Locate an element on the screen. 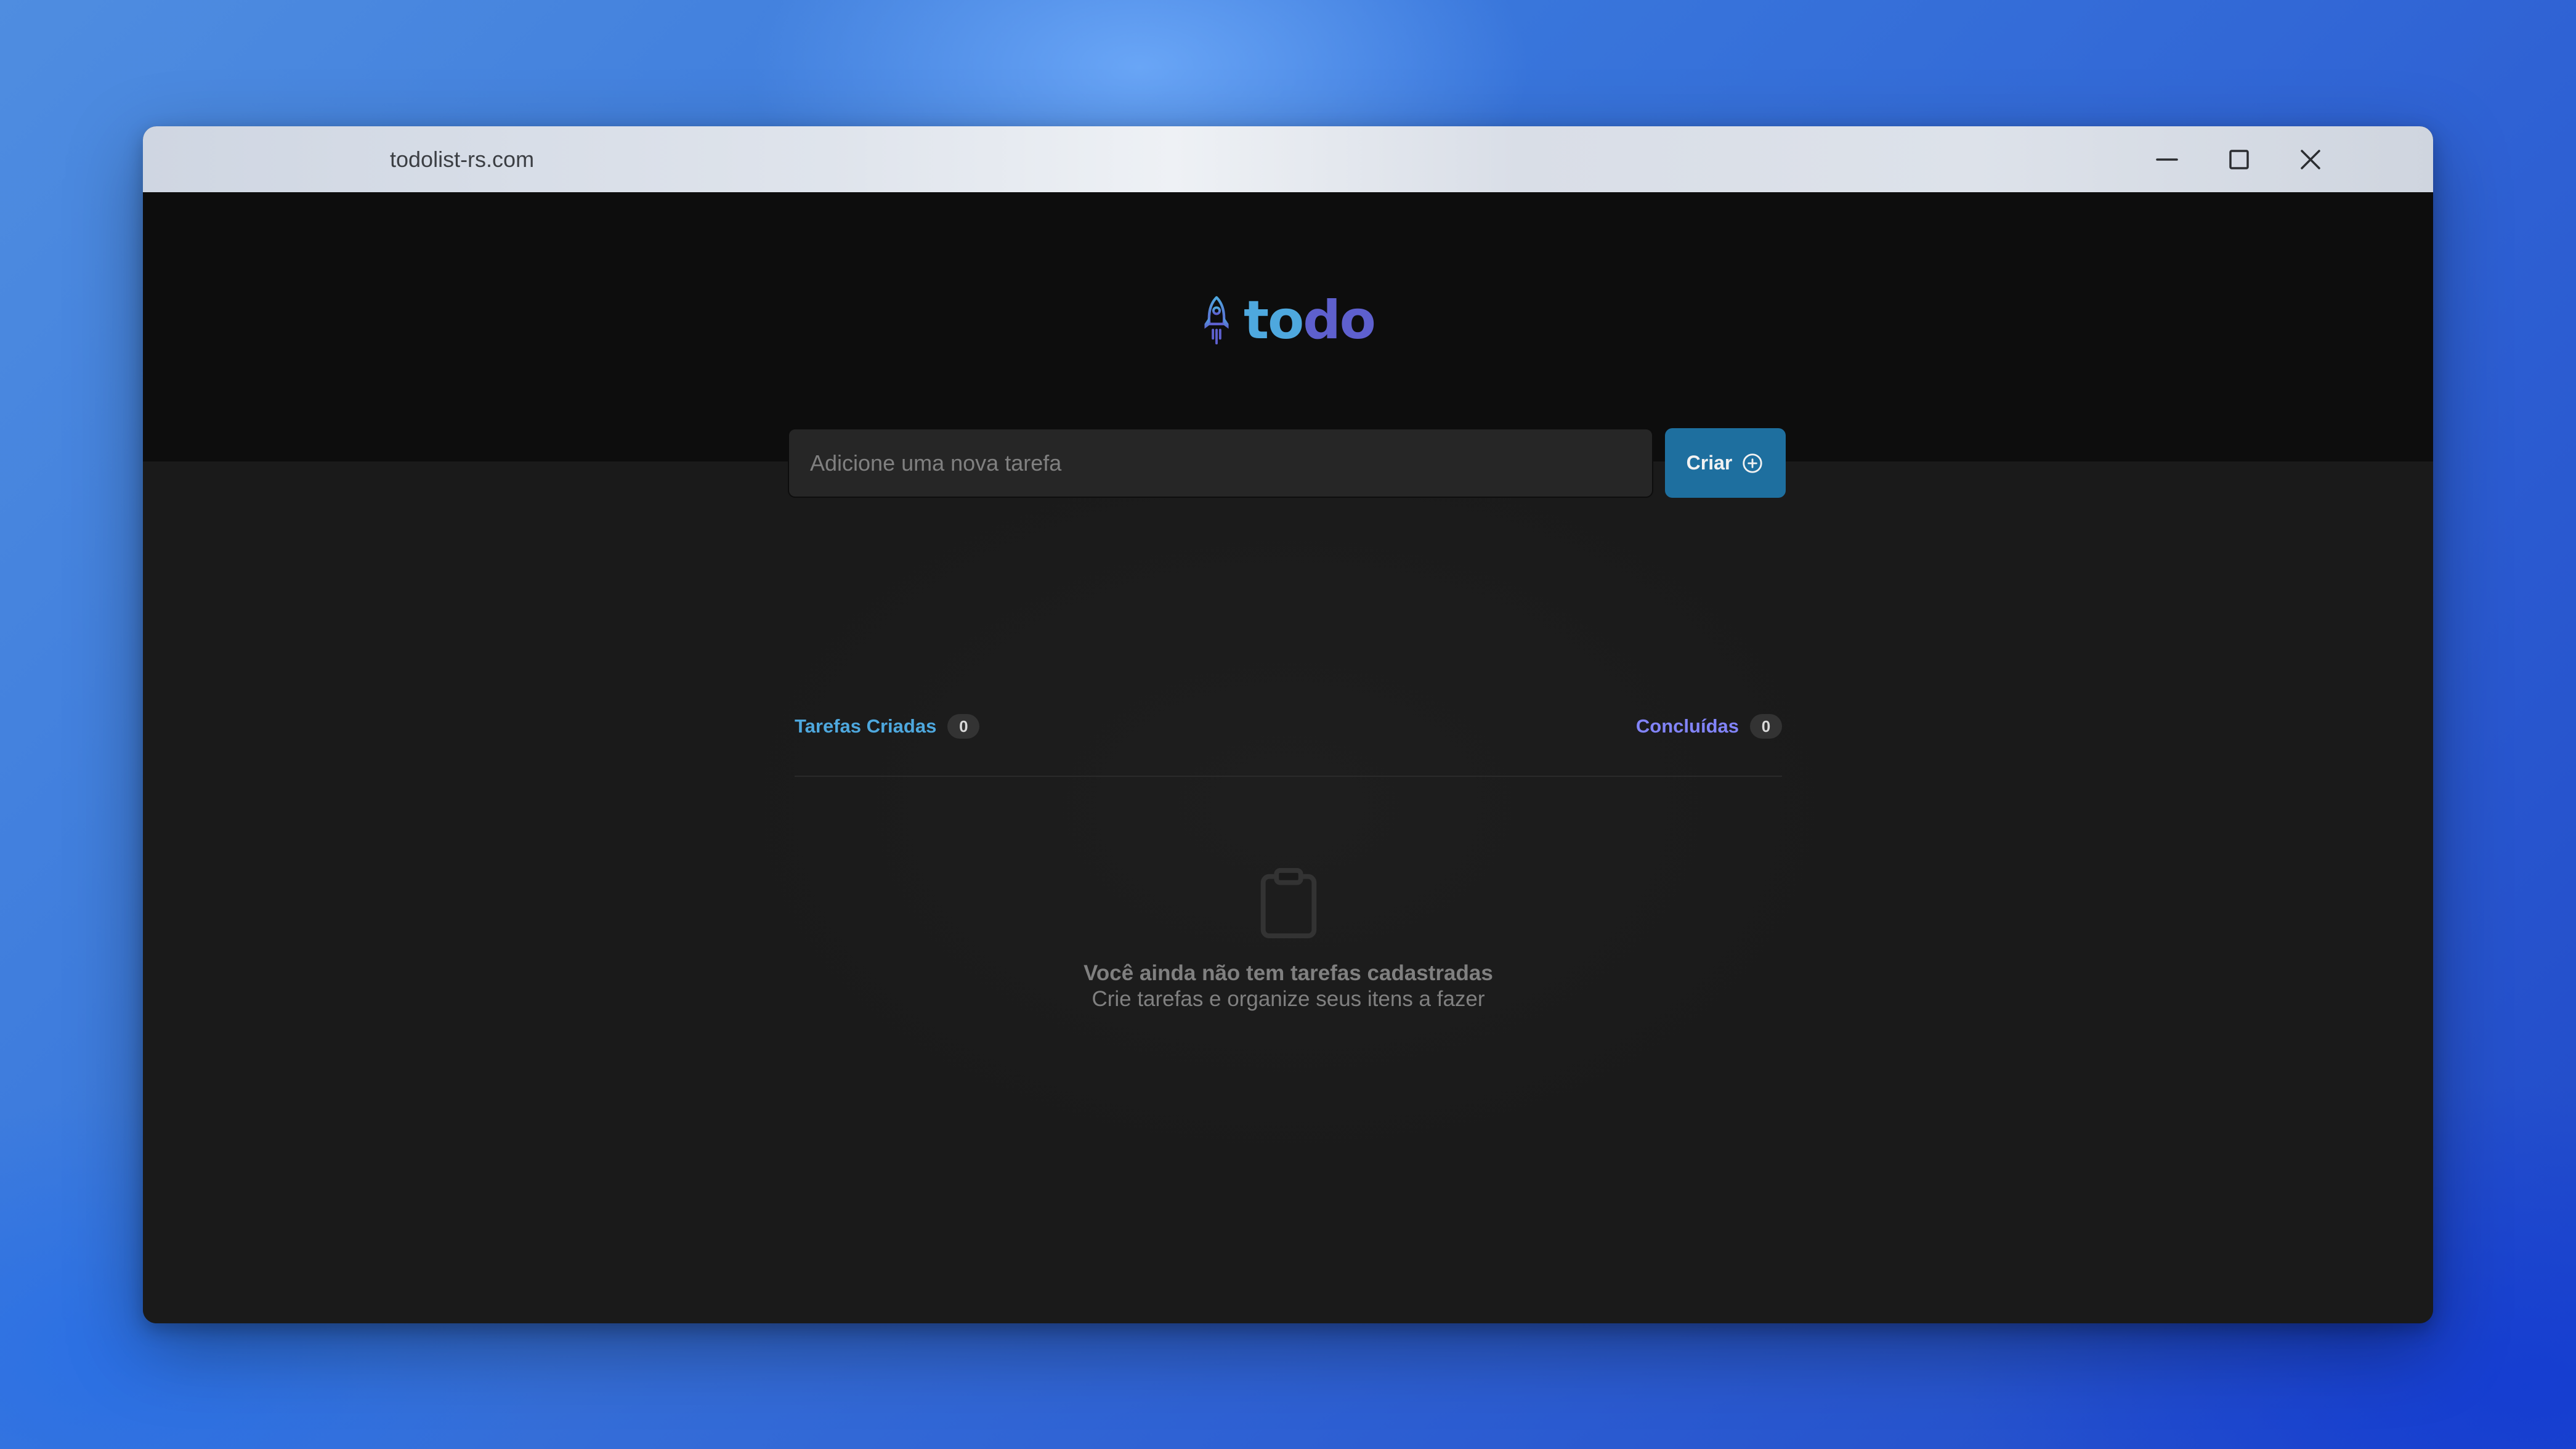  minimize-icon is located at coordinates (2167, 159).